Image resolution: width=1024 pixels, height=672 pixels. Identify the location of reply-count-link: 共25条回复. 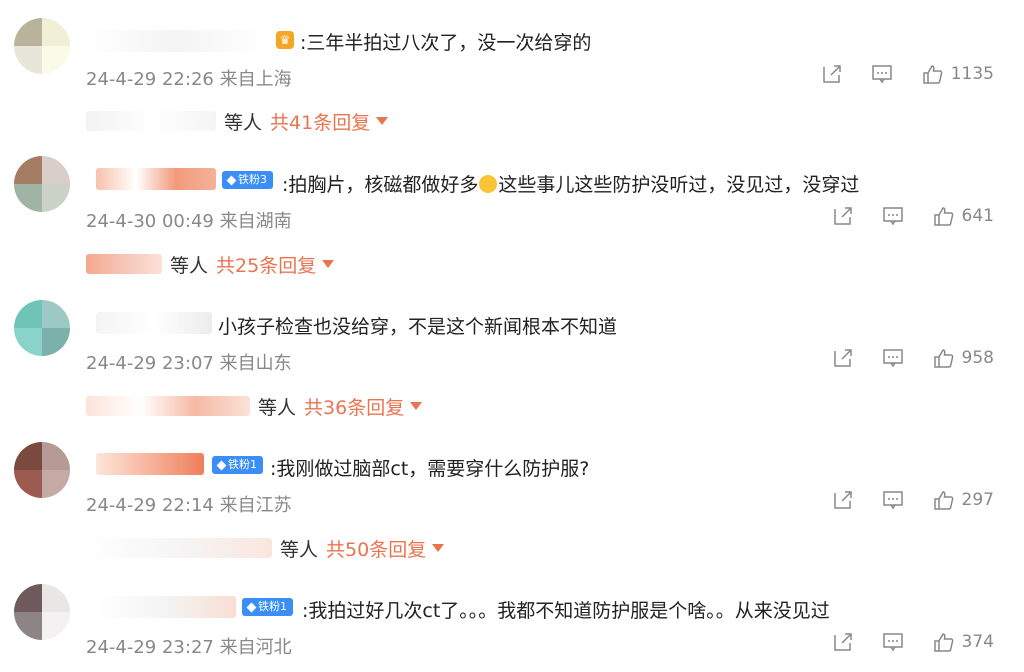
(275, 264).